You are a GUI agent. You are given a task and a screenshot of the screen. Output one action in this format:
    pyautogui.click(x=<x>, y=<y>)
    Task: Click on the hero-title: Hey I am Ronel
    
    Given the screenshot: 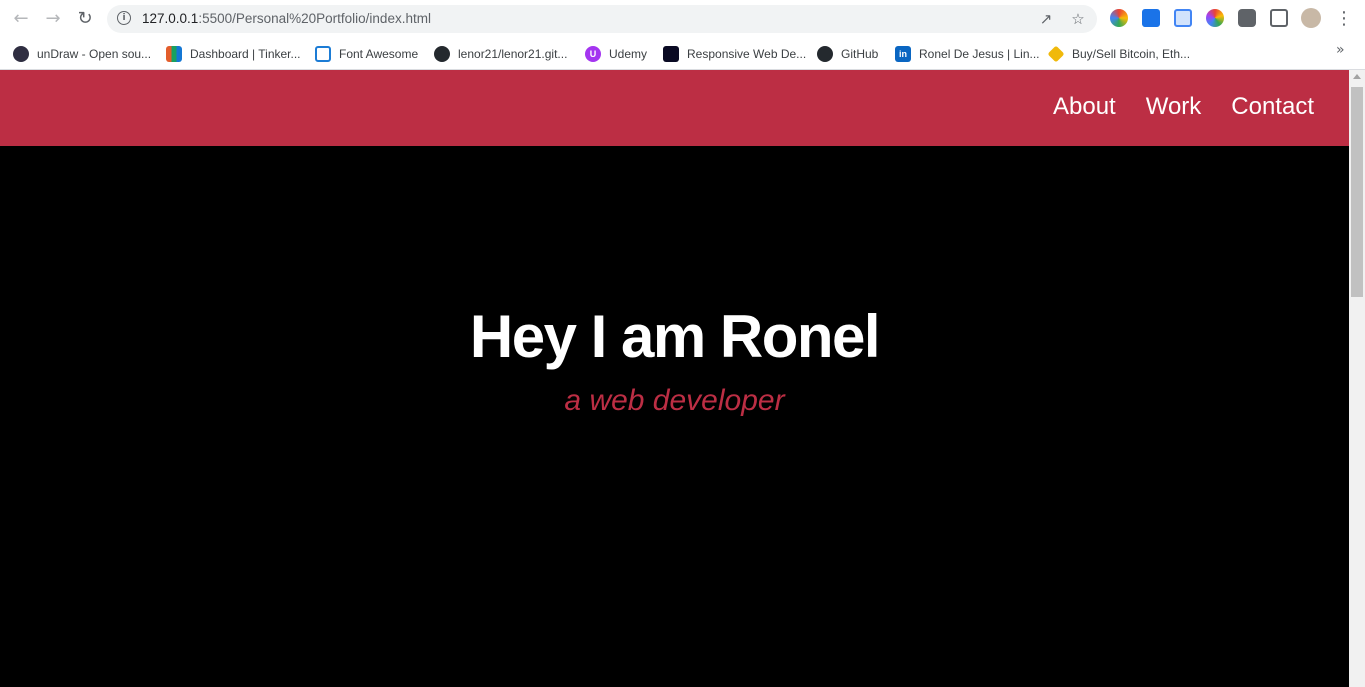 What is the action you would take?
    pyautogui.click(x=675, y=336)
    